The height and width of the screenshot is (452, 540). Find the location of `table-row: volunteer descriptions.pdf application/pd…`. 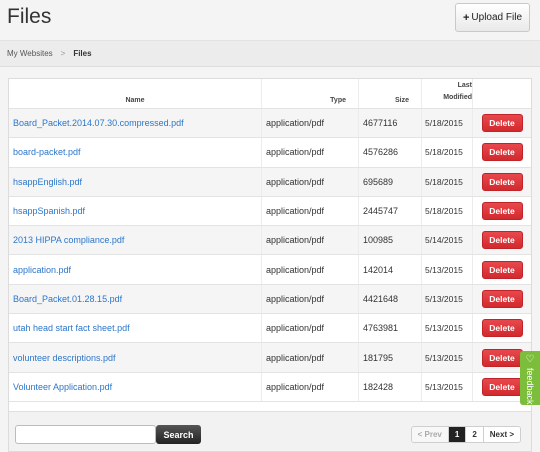

table-row: volunteer descriptions.pdf application/pd… is located at coordinates (270, 358).